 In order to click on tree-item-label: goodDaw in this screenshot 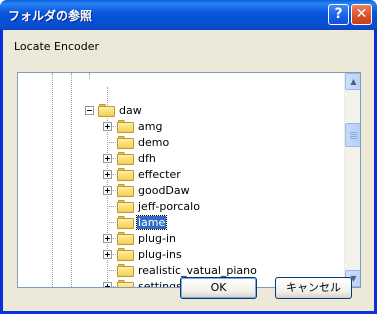, I will do `click(164, 190)`.